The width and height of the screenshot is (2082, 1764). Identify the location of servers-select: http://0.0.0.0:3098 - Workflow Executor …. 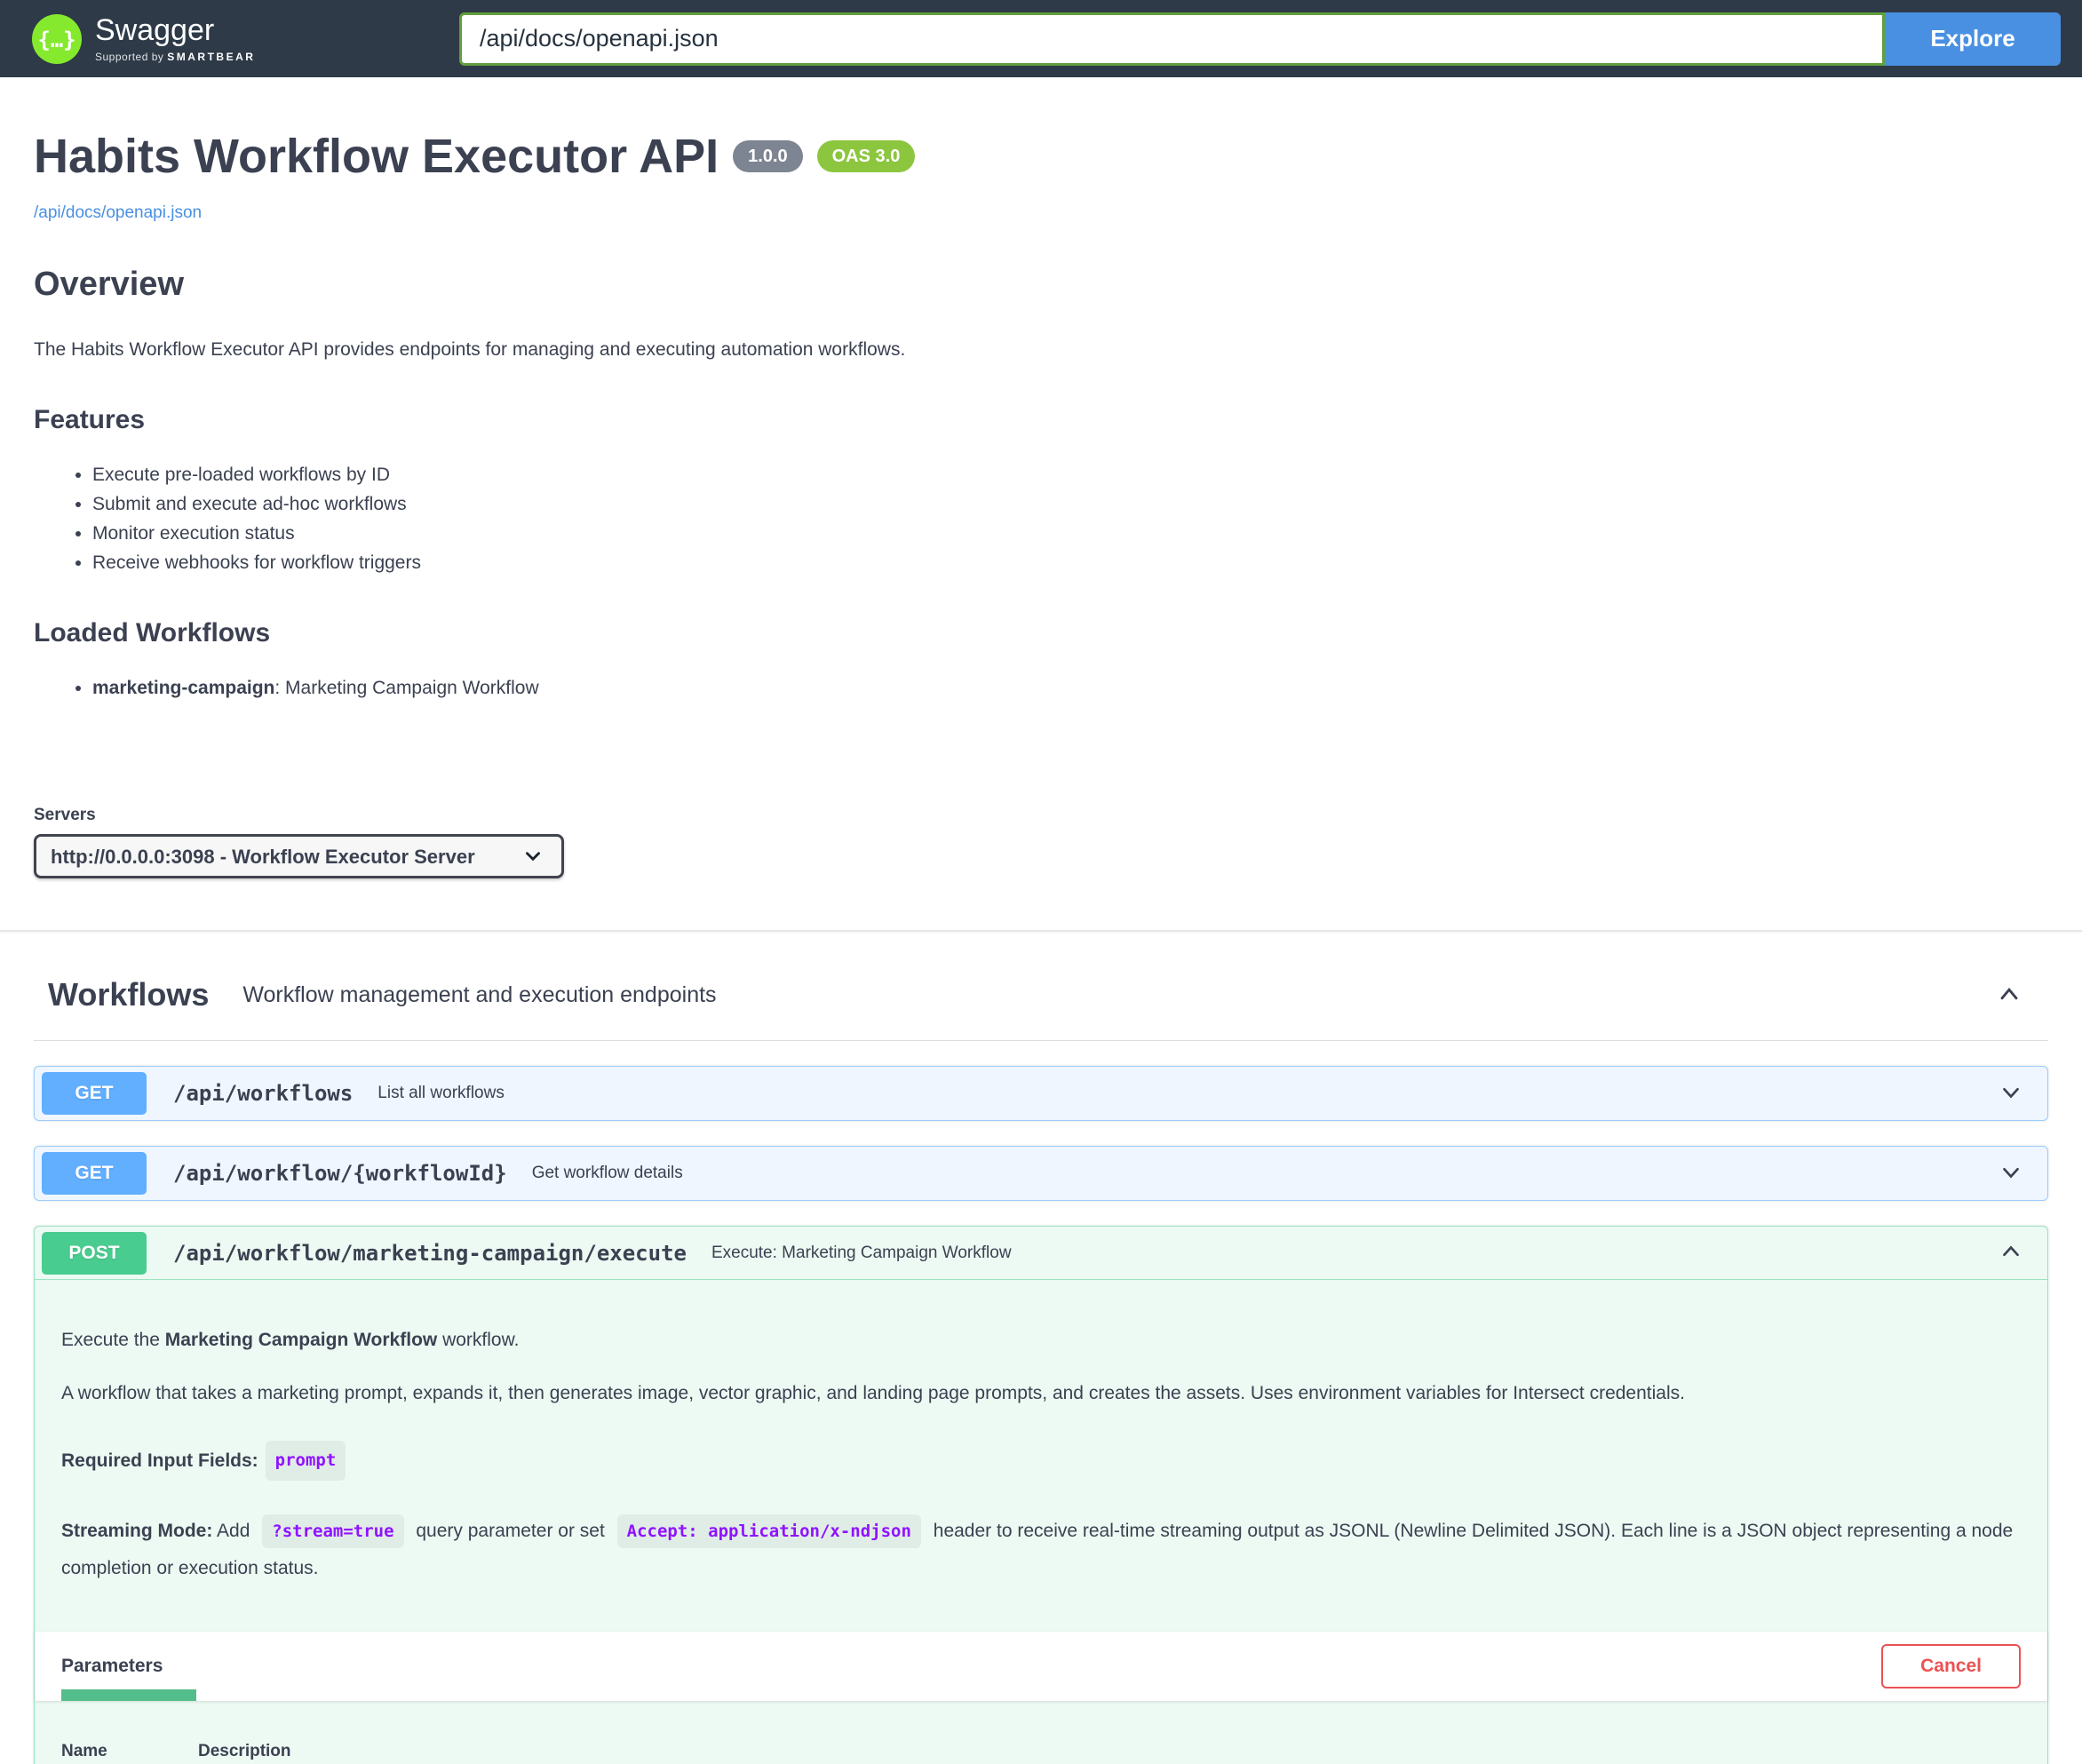
(299, 856).